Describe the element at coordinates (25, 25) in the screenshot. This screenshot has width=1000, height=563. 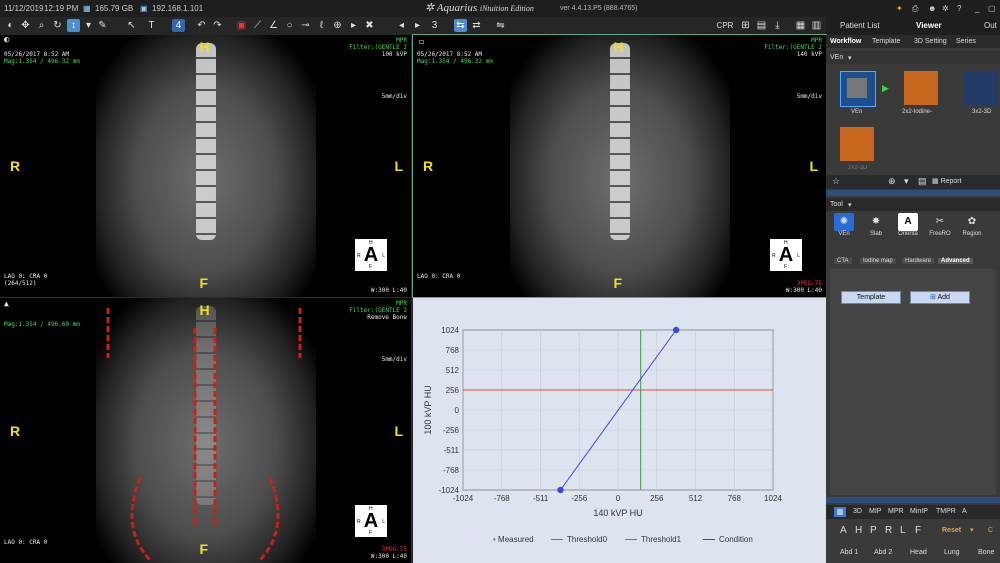
I see `pan-icon: ✥` at that location.